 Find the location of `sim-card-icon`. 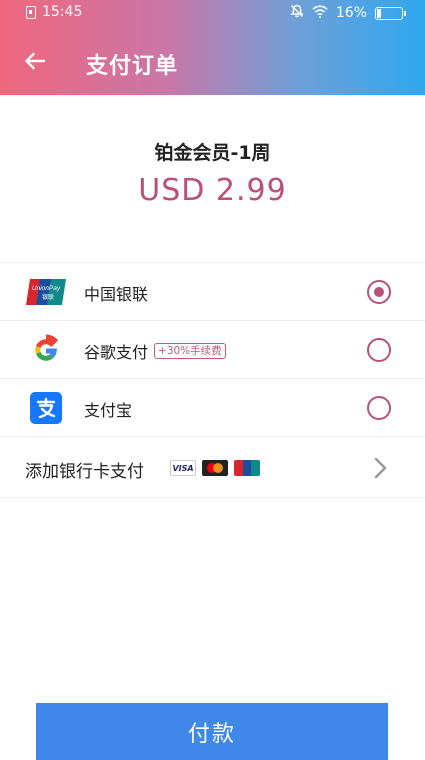

sim-card-icon is located at coordinates (31, 12).